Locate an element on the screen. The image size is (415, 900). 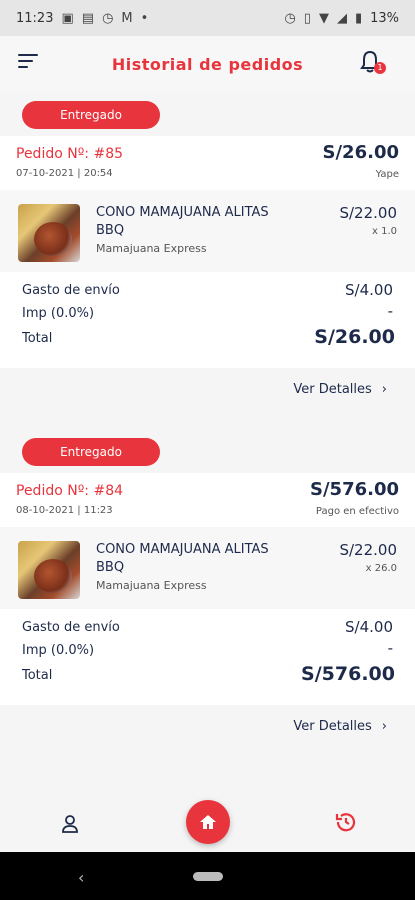
history-tab is located at coordinates (346, 822).